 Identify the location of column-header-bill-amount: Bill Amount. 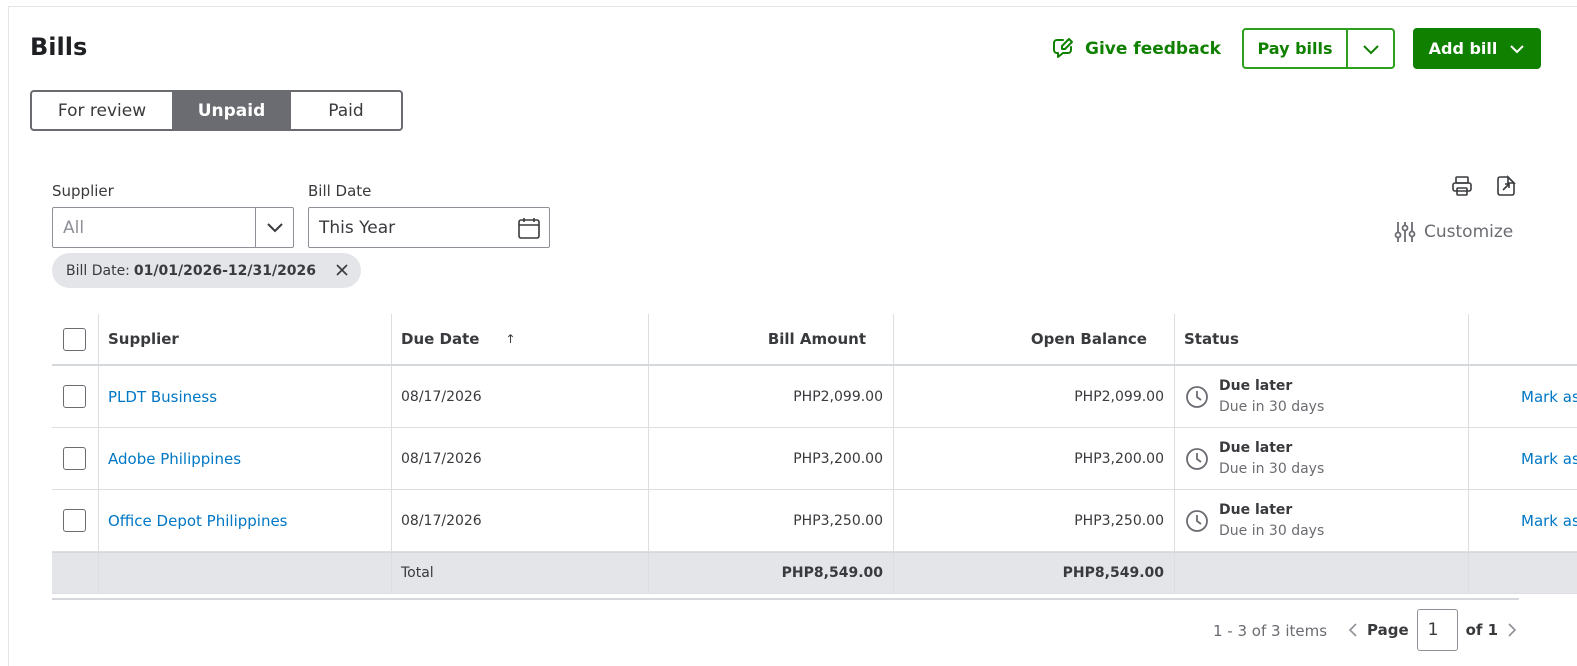
(770, 339).